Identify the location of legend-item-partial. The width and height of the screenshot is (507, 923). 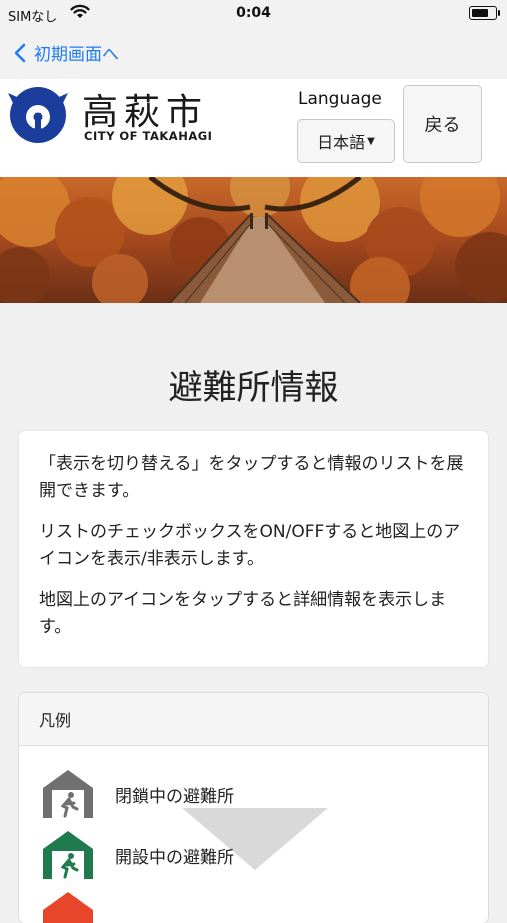
(78, 906).